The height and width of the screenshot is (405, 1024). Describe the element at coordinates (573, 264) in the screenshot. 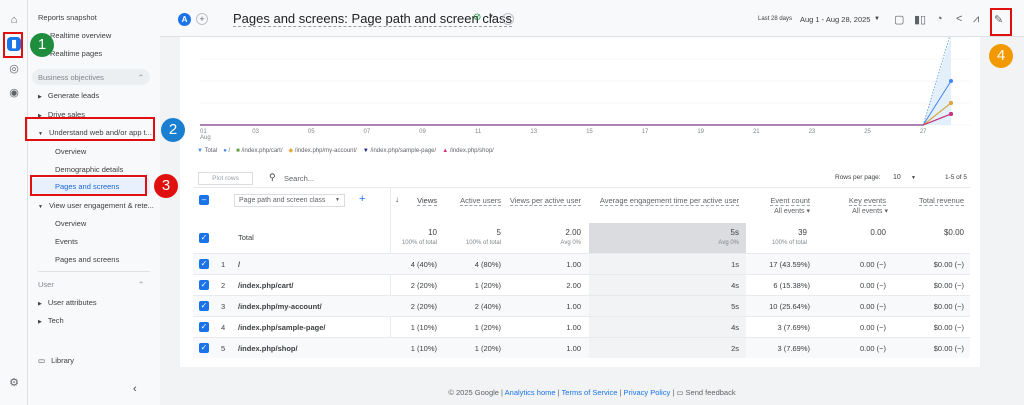

I see `row-views-per-user: 1.00` at that location.